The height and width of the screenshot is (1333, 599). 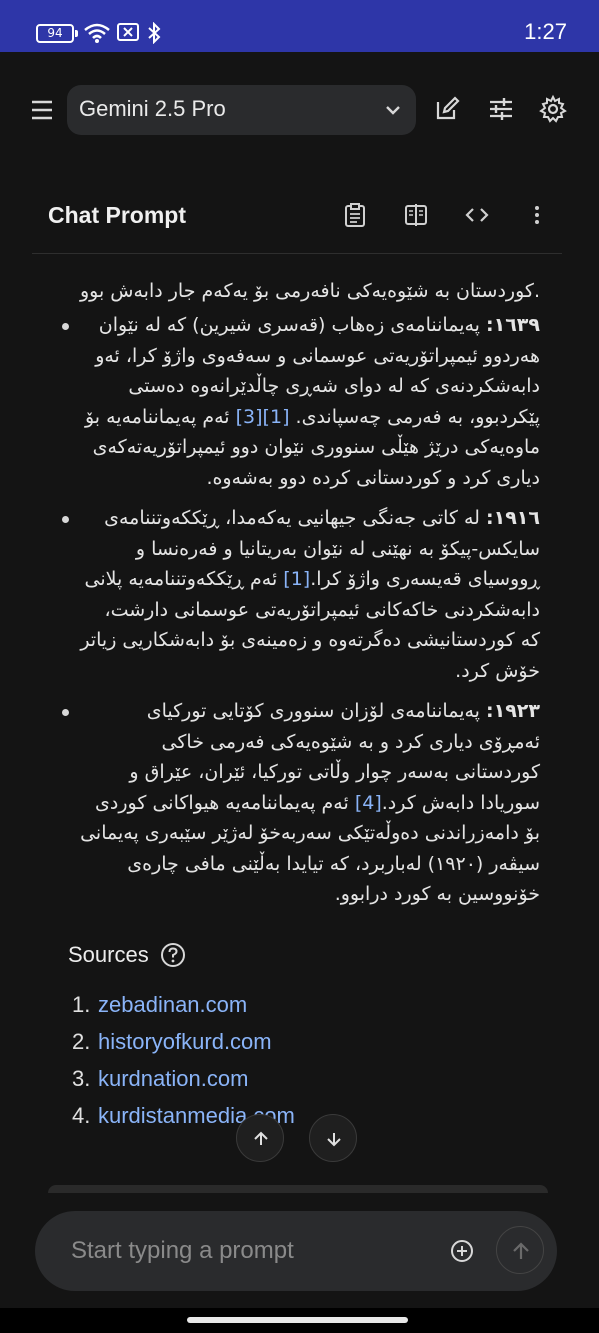 I want to click on year-label: ١٦٣٩:, so click(x=513, y=325).